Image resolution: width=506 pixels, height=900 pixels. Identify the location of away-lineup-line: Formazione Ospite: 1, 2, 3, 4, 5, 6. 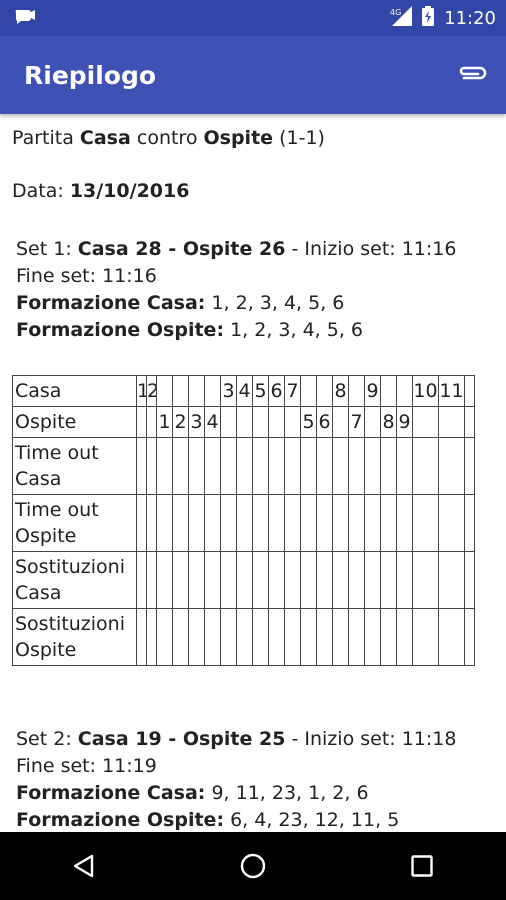
(236, 330).